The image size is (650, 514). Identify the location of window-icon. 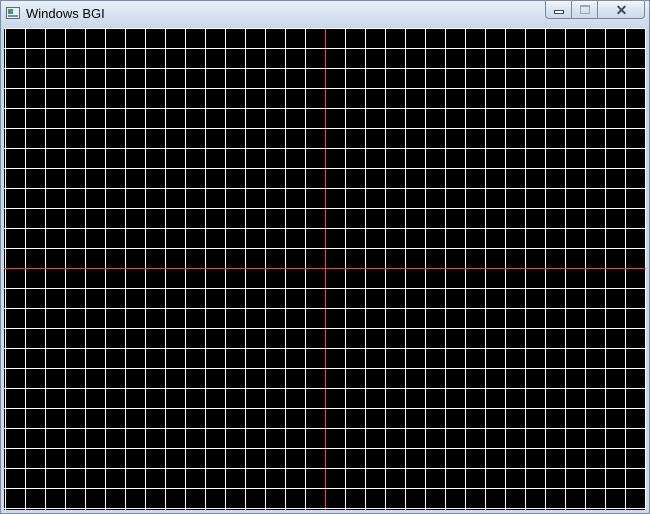
(13, 13).